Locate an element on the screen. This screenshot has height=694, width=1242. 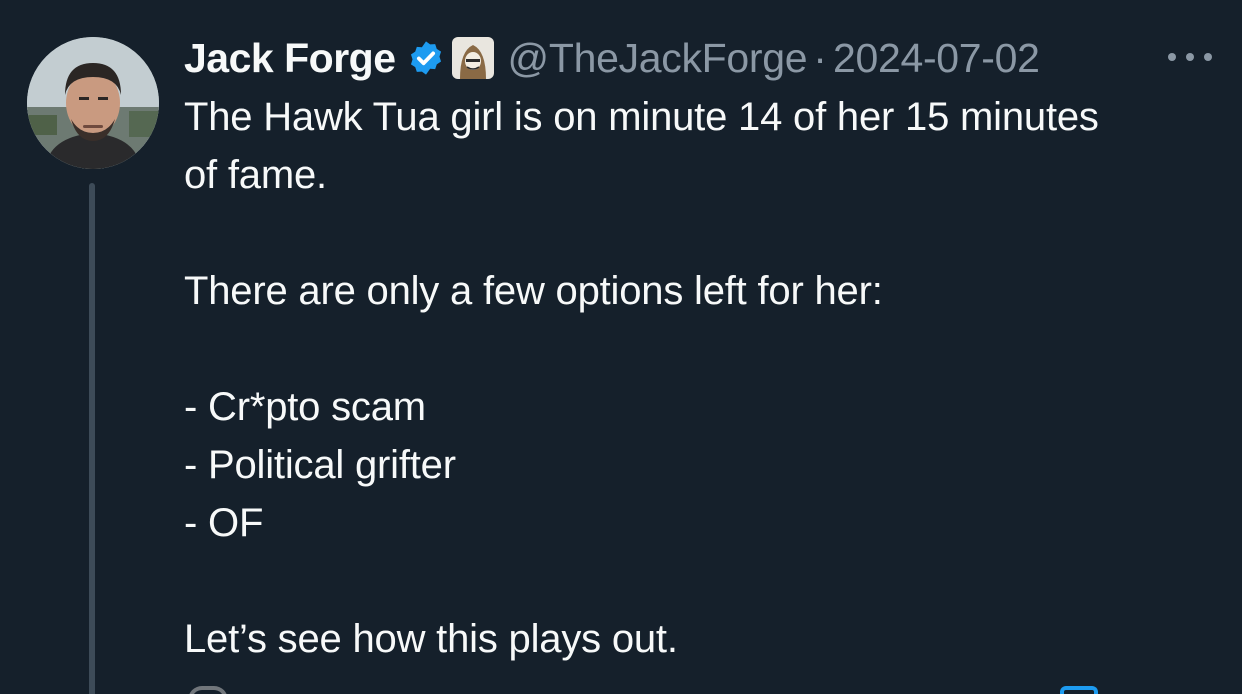
tweet-line: Let’s see how this plays out. is located at coordinates (431, 639).